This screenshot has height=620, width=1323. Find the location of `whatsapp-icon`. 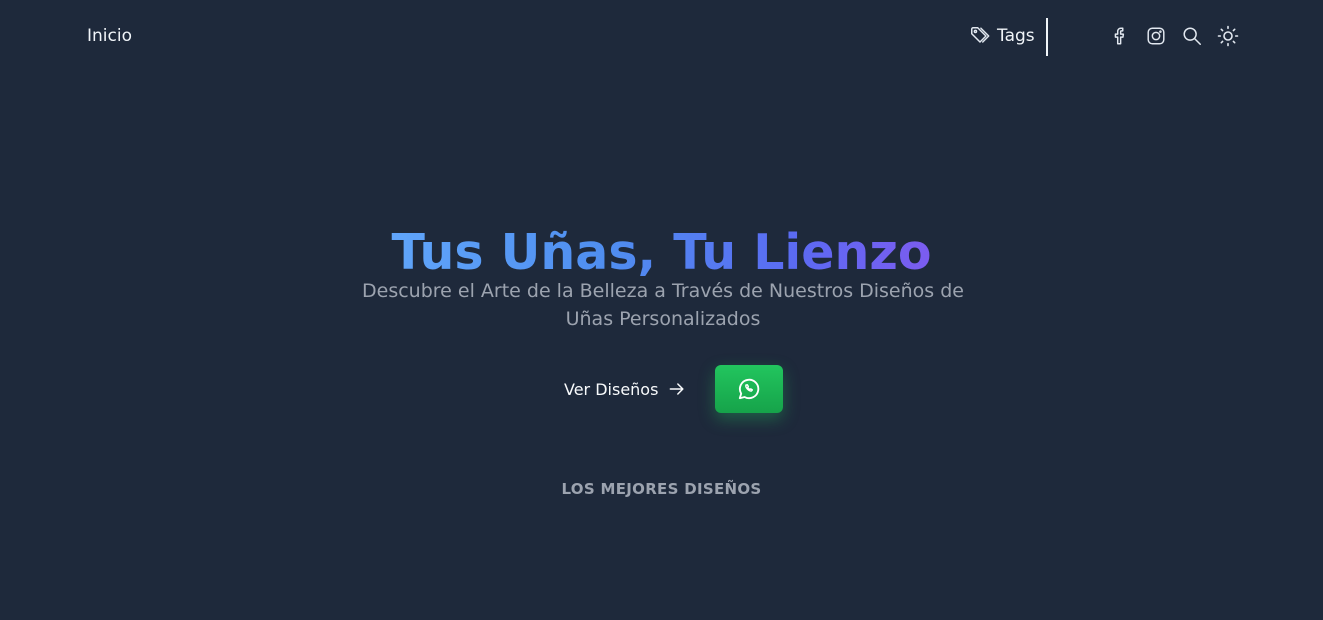

whatsapp-icon is located at coordinates (749, 389).